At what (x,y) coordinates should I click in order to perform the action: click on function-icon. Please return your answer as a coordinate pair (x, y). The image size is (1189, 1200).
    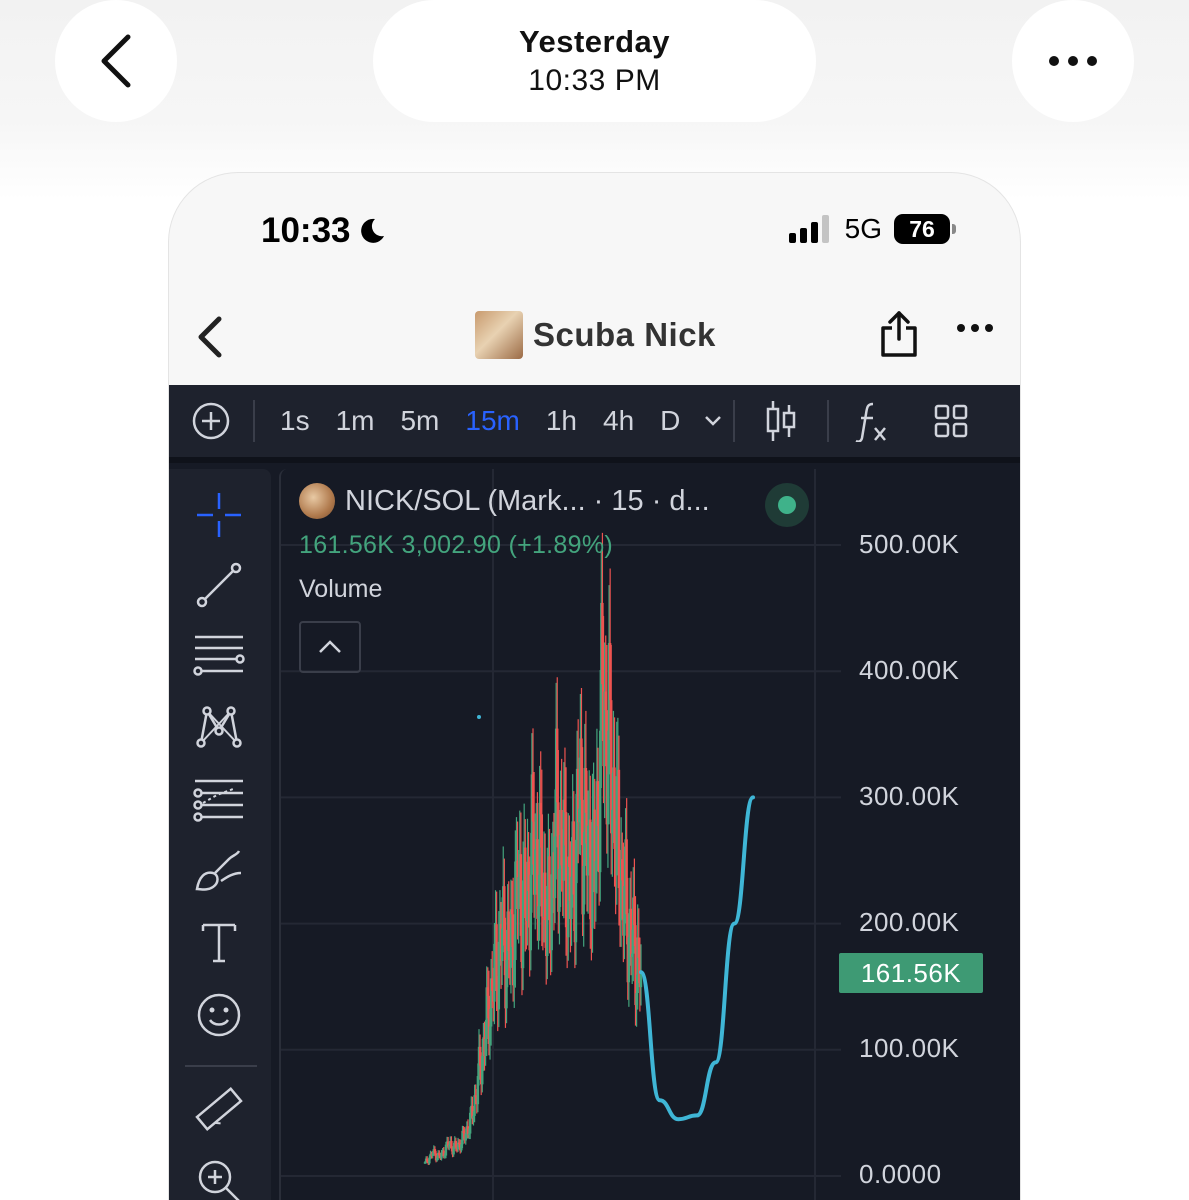
    Looking at the image, I should click on (871, 422).